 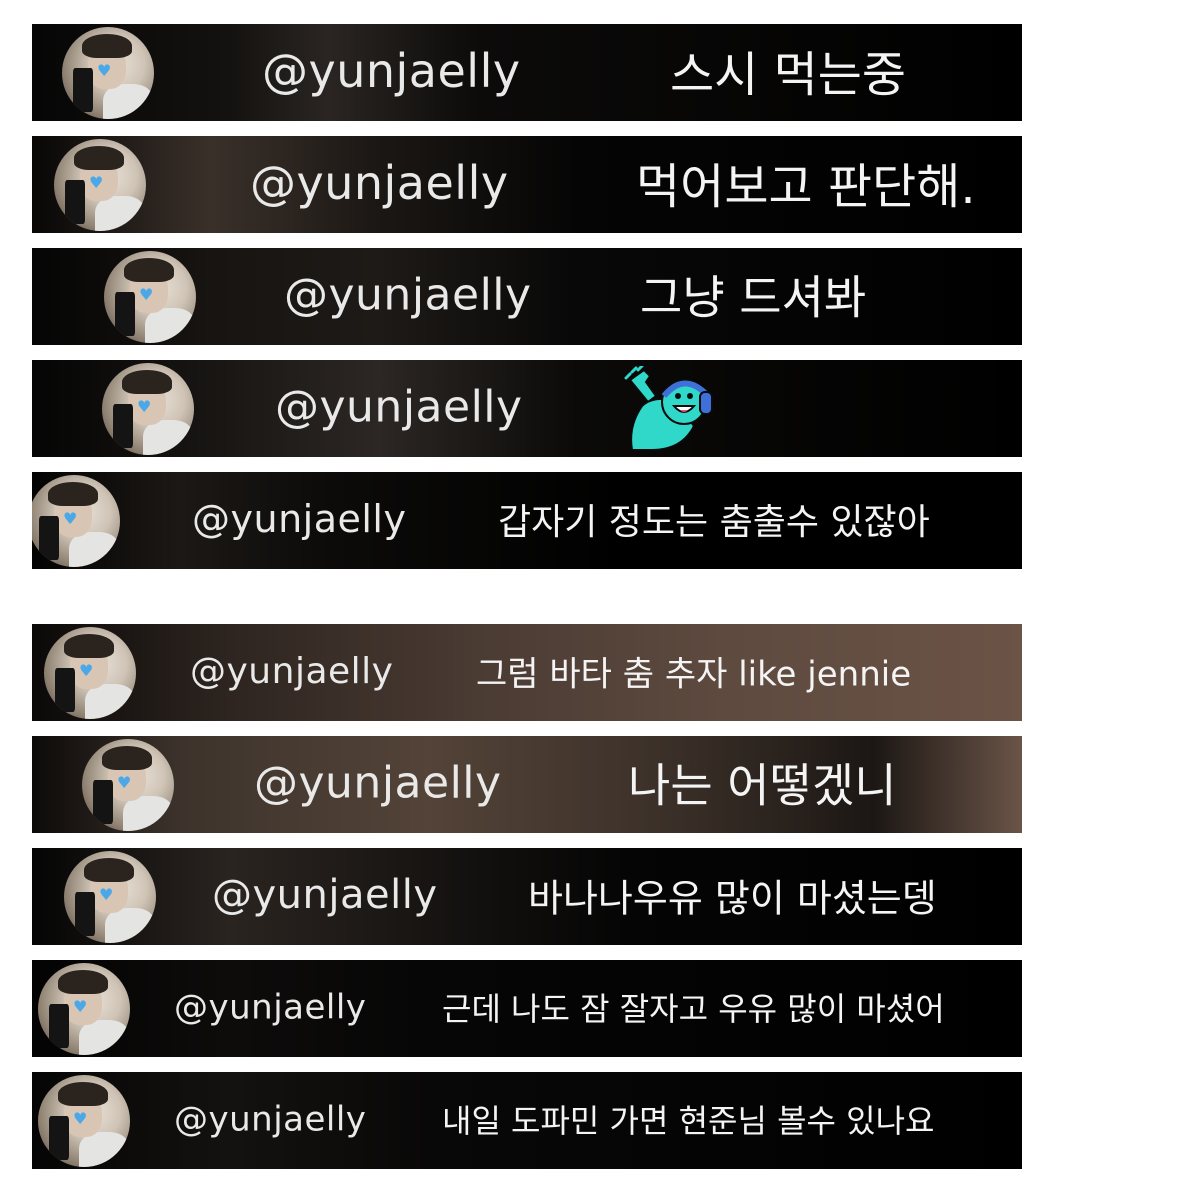 I want to click on comment-row: ♥ @yunjaelly 그럼 바타 춤 추자 like jennie, so click(x=527, y=672).